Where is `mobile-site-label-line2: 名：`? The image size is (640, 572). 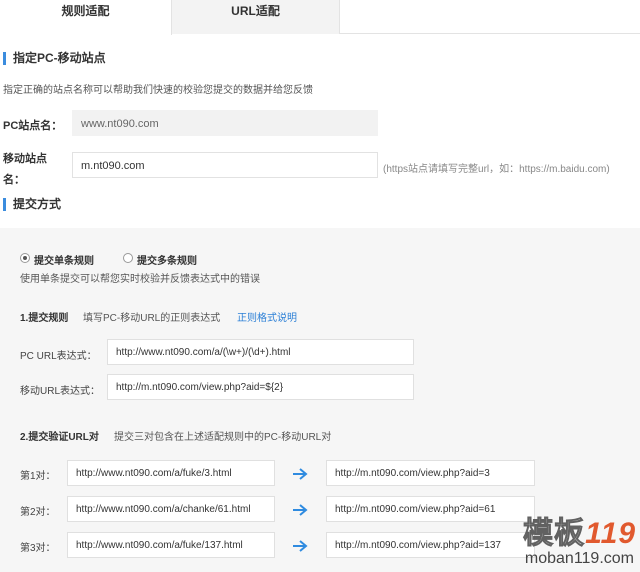 mobile-site-label-line2: 名： is located at coordinates (14, 180).